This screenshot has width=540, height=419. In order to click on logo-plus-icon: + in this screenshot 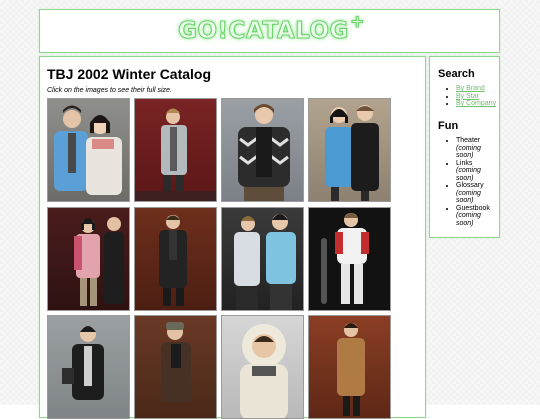, I will do `click(357, 22)`.